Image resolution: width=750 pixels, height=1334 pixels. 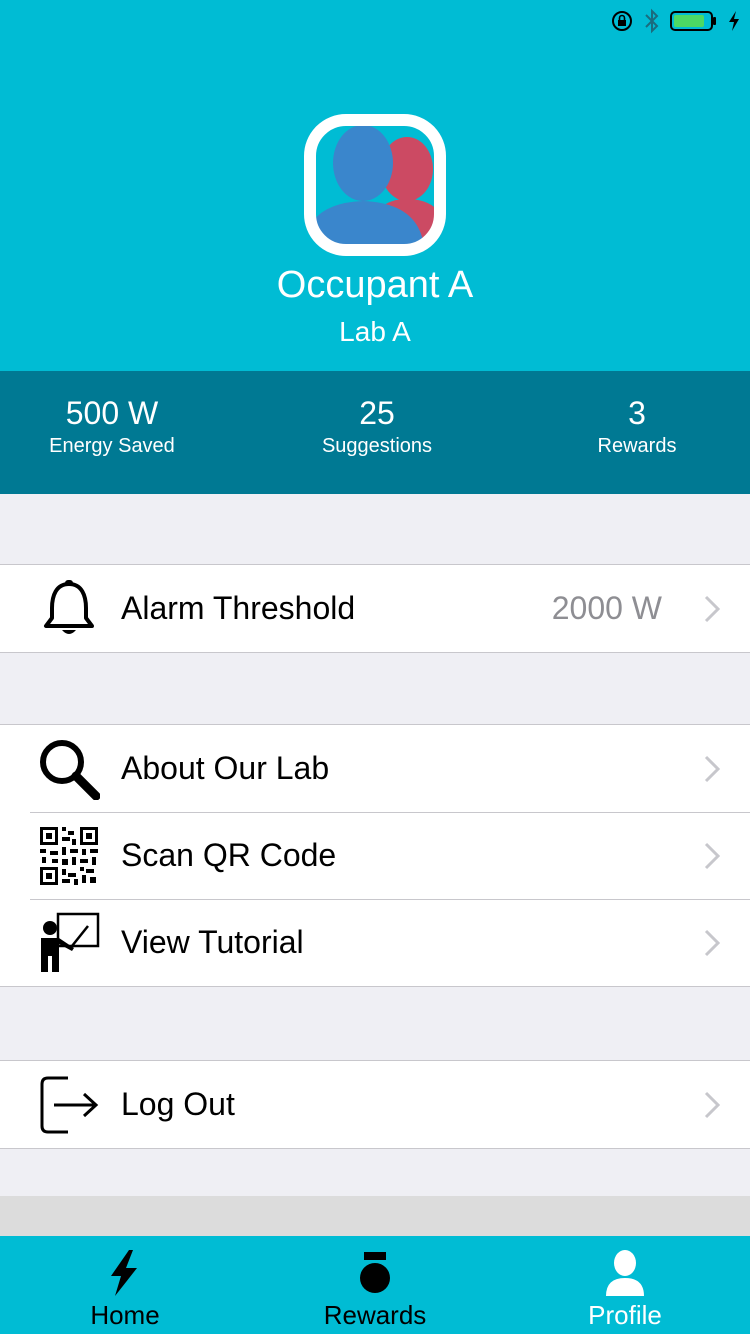 I want to click on stat-energy-saved: 500 W Energy Saved, so click(x=118, y=426).